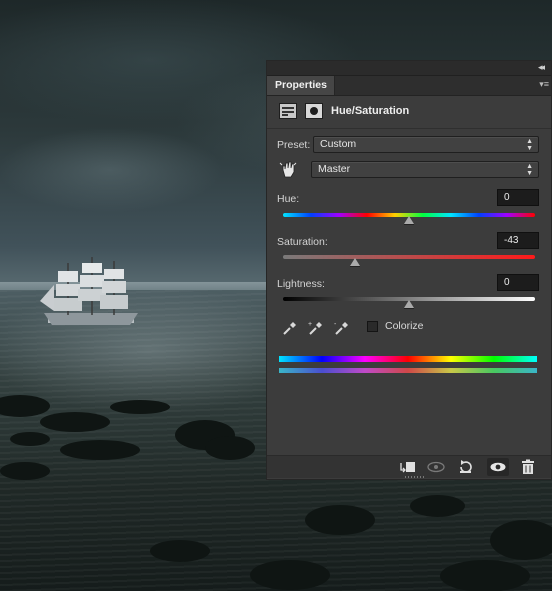  What do you see at coordinates (354, 262) in the screenshot?
I see `saturation-slider-thumb` at bounding box center [354, 262].